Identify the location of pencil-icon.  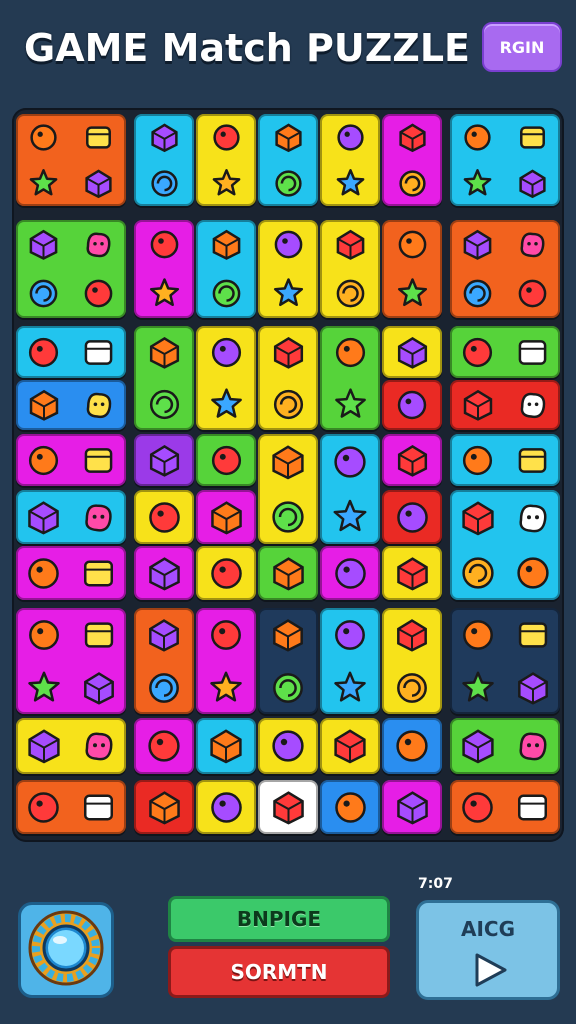
(98, 517).